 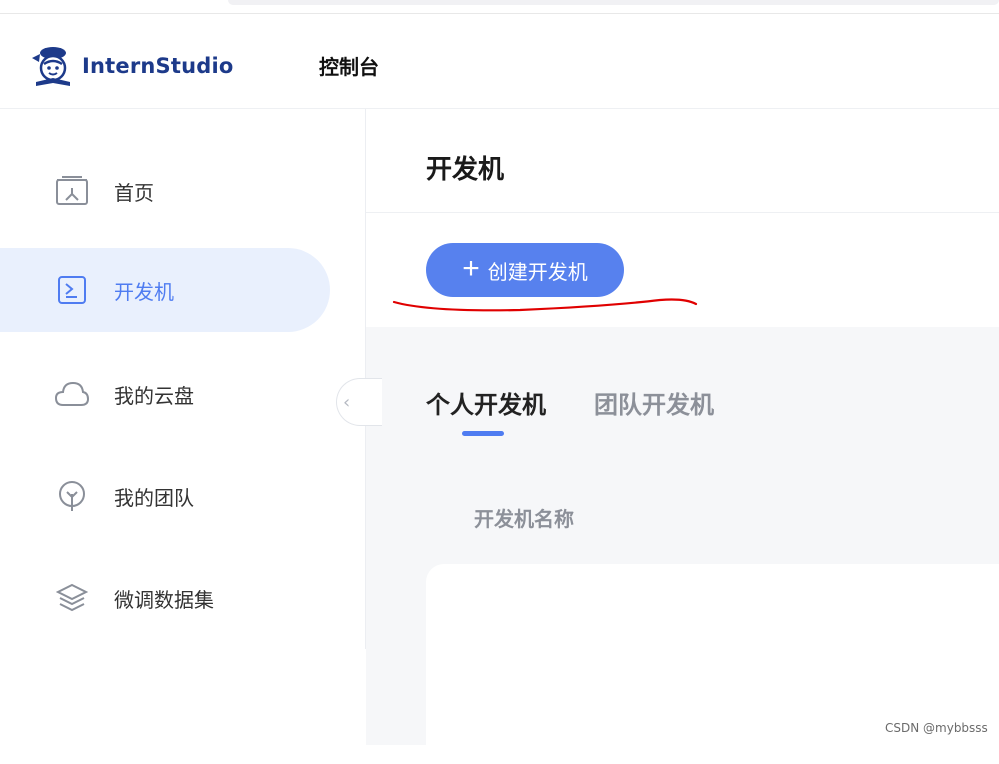 I want to click on title-divider, so click(x=682, y=212).